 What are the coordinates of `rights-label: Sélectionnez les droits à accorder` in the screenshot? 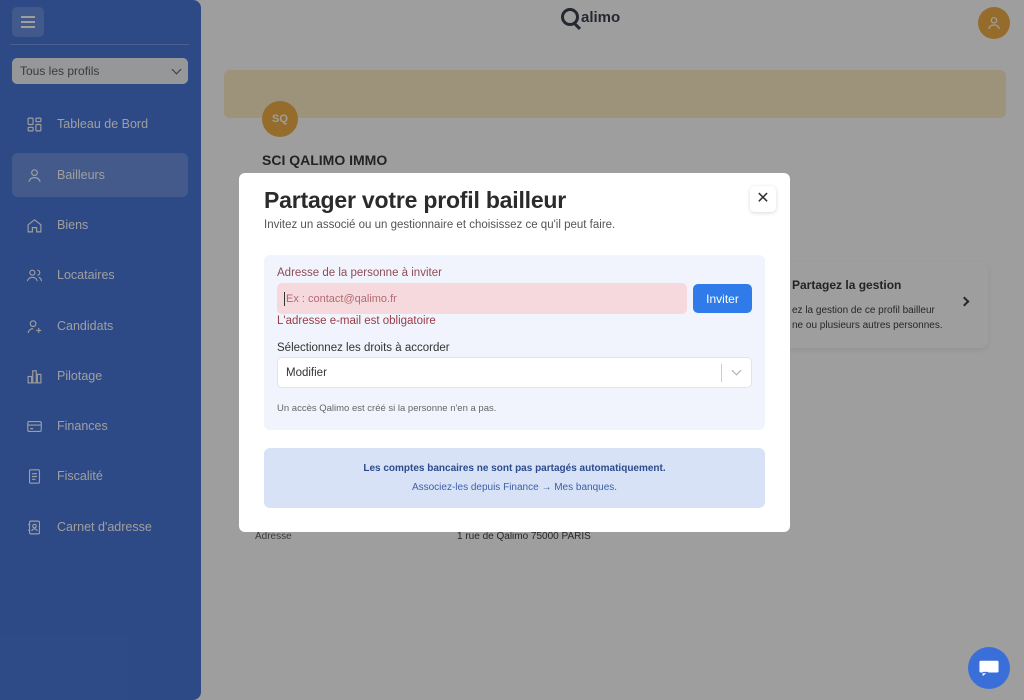 It's located at (363, 348).